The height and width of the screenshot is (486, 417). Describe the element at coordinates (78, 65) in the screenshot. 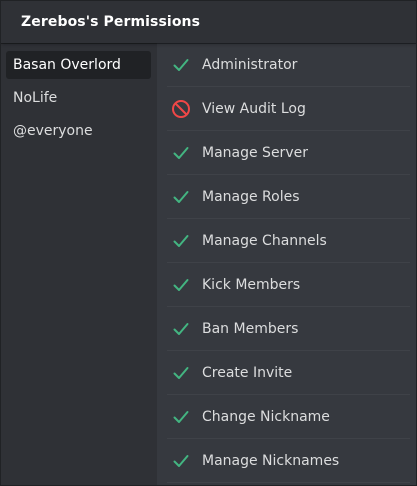

I see `role-item-basan-overlord: Basan Overlord` at that location.